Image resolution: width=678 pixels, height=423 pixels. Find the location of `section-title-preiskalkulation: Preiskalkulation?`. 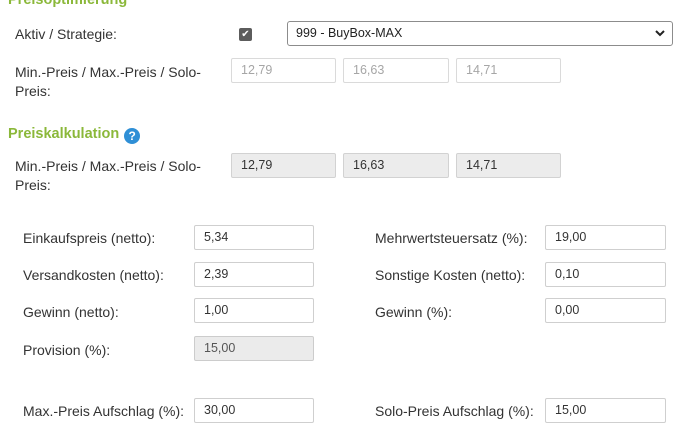

section-title-preiskalkulation: Preiskalkulation? is located at coordinates (74, 134).